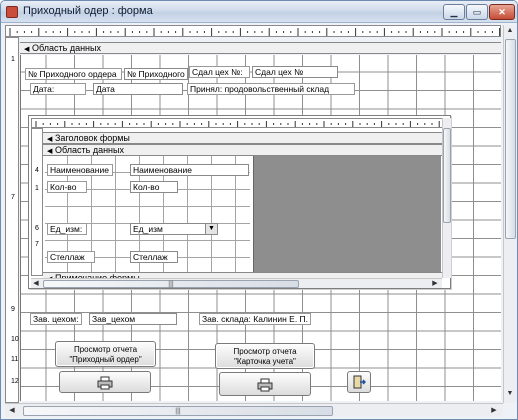 This screenshot has width=518, height=420. I want to click on horizontal-ruler, so click(253, 31).